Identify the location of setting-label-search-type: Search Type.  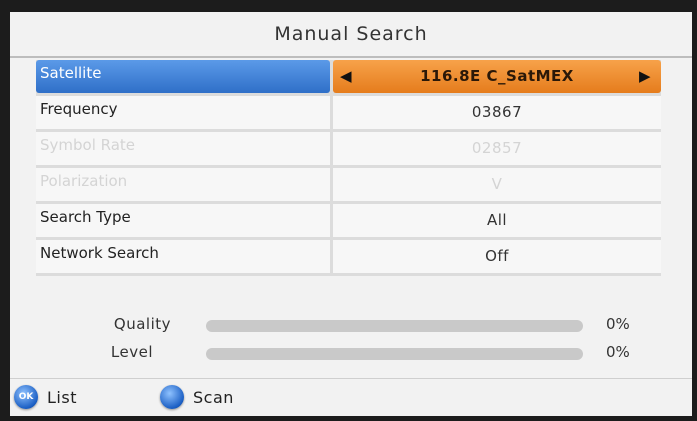
(183, 220).